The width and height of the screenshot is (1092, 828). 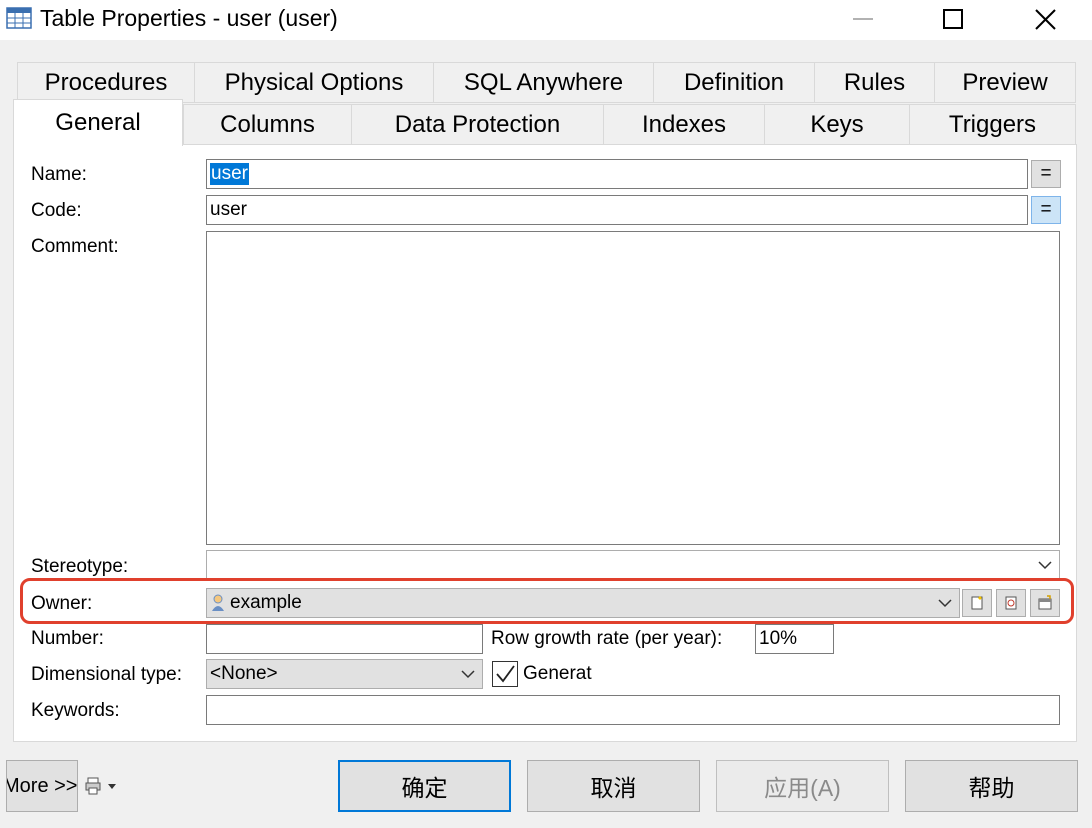 What do you see at coordinates (778, 638) in the screenshot?
I see `row-growth-value: 10%` at bounding box center [778, 638].